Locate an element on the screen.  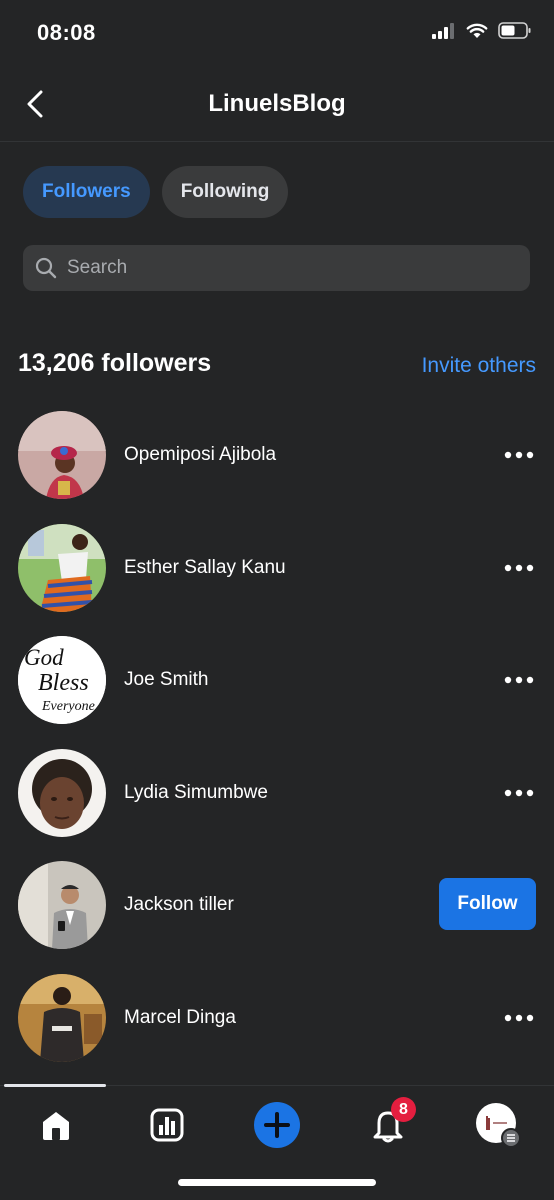
tab-create is located at coordinates (277, 1125).